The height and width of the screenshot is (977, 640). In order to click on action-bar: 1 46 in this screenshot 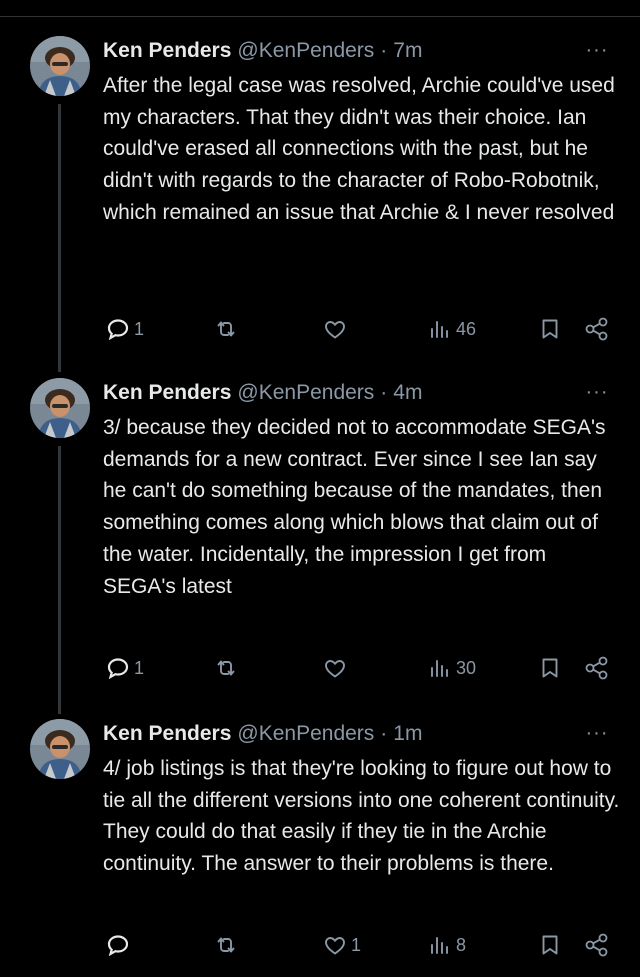, I will do `click(320, 329)`.